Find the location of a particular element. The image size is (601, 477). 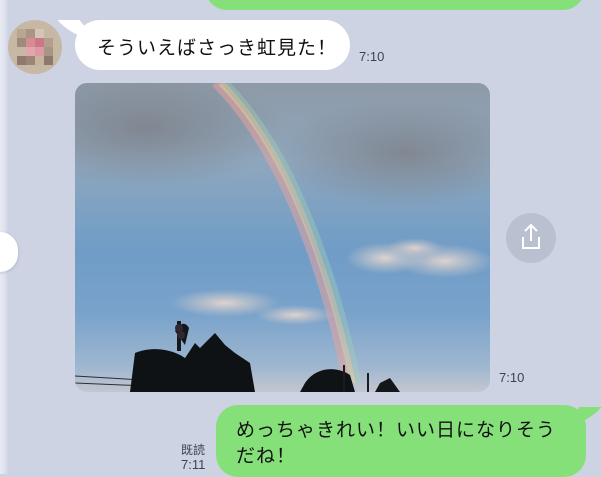

incoming-message-bubble: そういえばさっき虹見た！ is located at coordinates (212, 45).